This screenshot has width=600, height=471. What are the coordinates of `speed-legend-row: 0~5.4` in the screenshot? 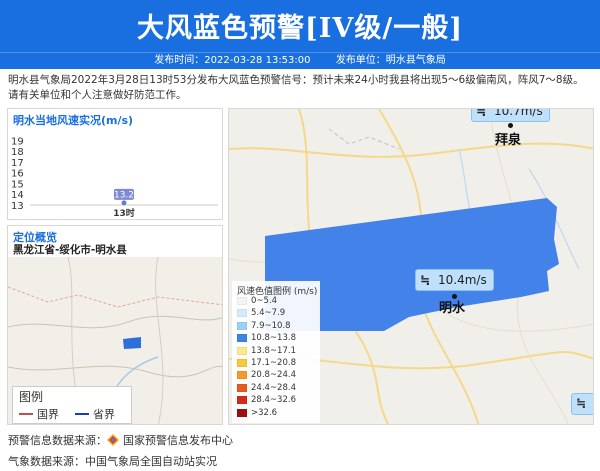 It's located at (257, 301).